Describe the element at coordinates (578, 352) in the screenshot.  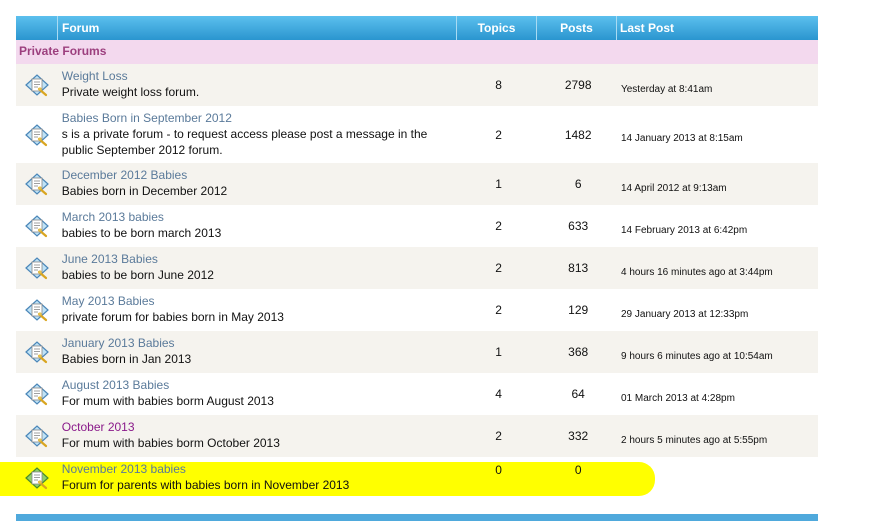
I see `posts-count: 368` at that location.